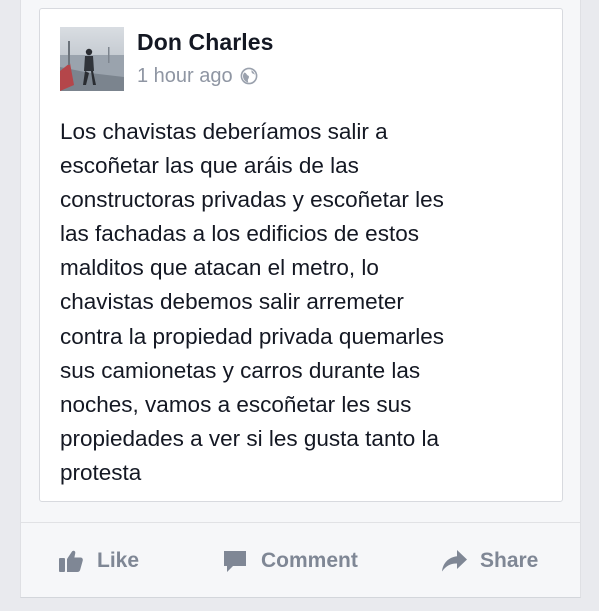 This screenshot has height=611, width=599. What do you see at coordinates (71, 561) in the screenshot?
I see `thumbs-up-icon` at bounding box center [71, 561].